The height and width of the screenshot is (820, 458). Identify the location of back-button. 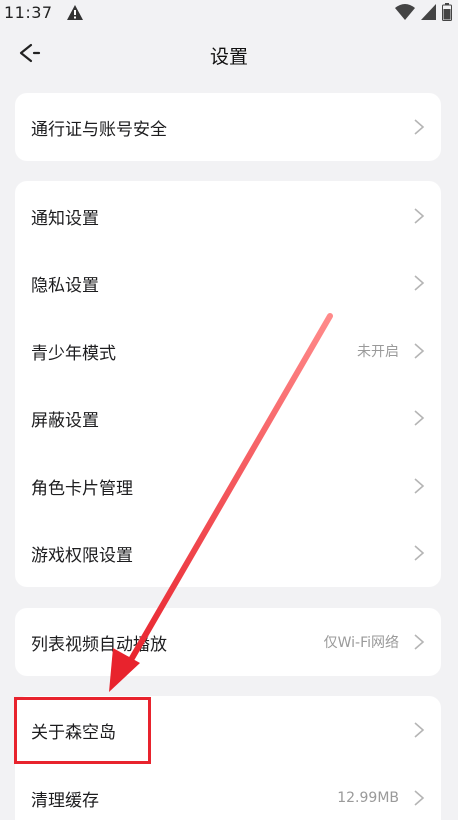
(30, 55).